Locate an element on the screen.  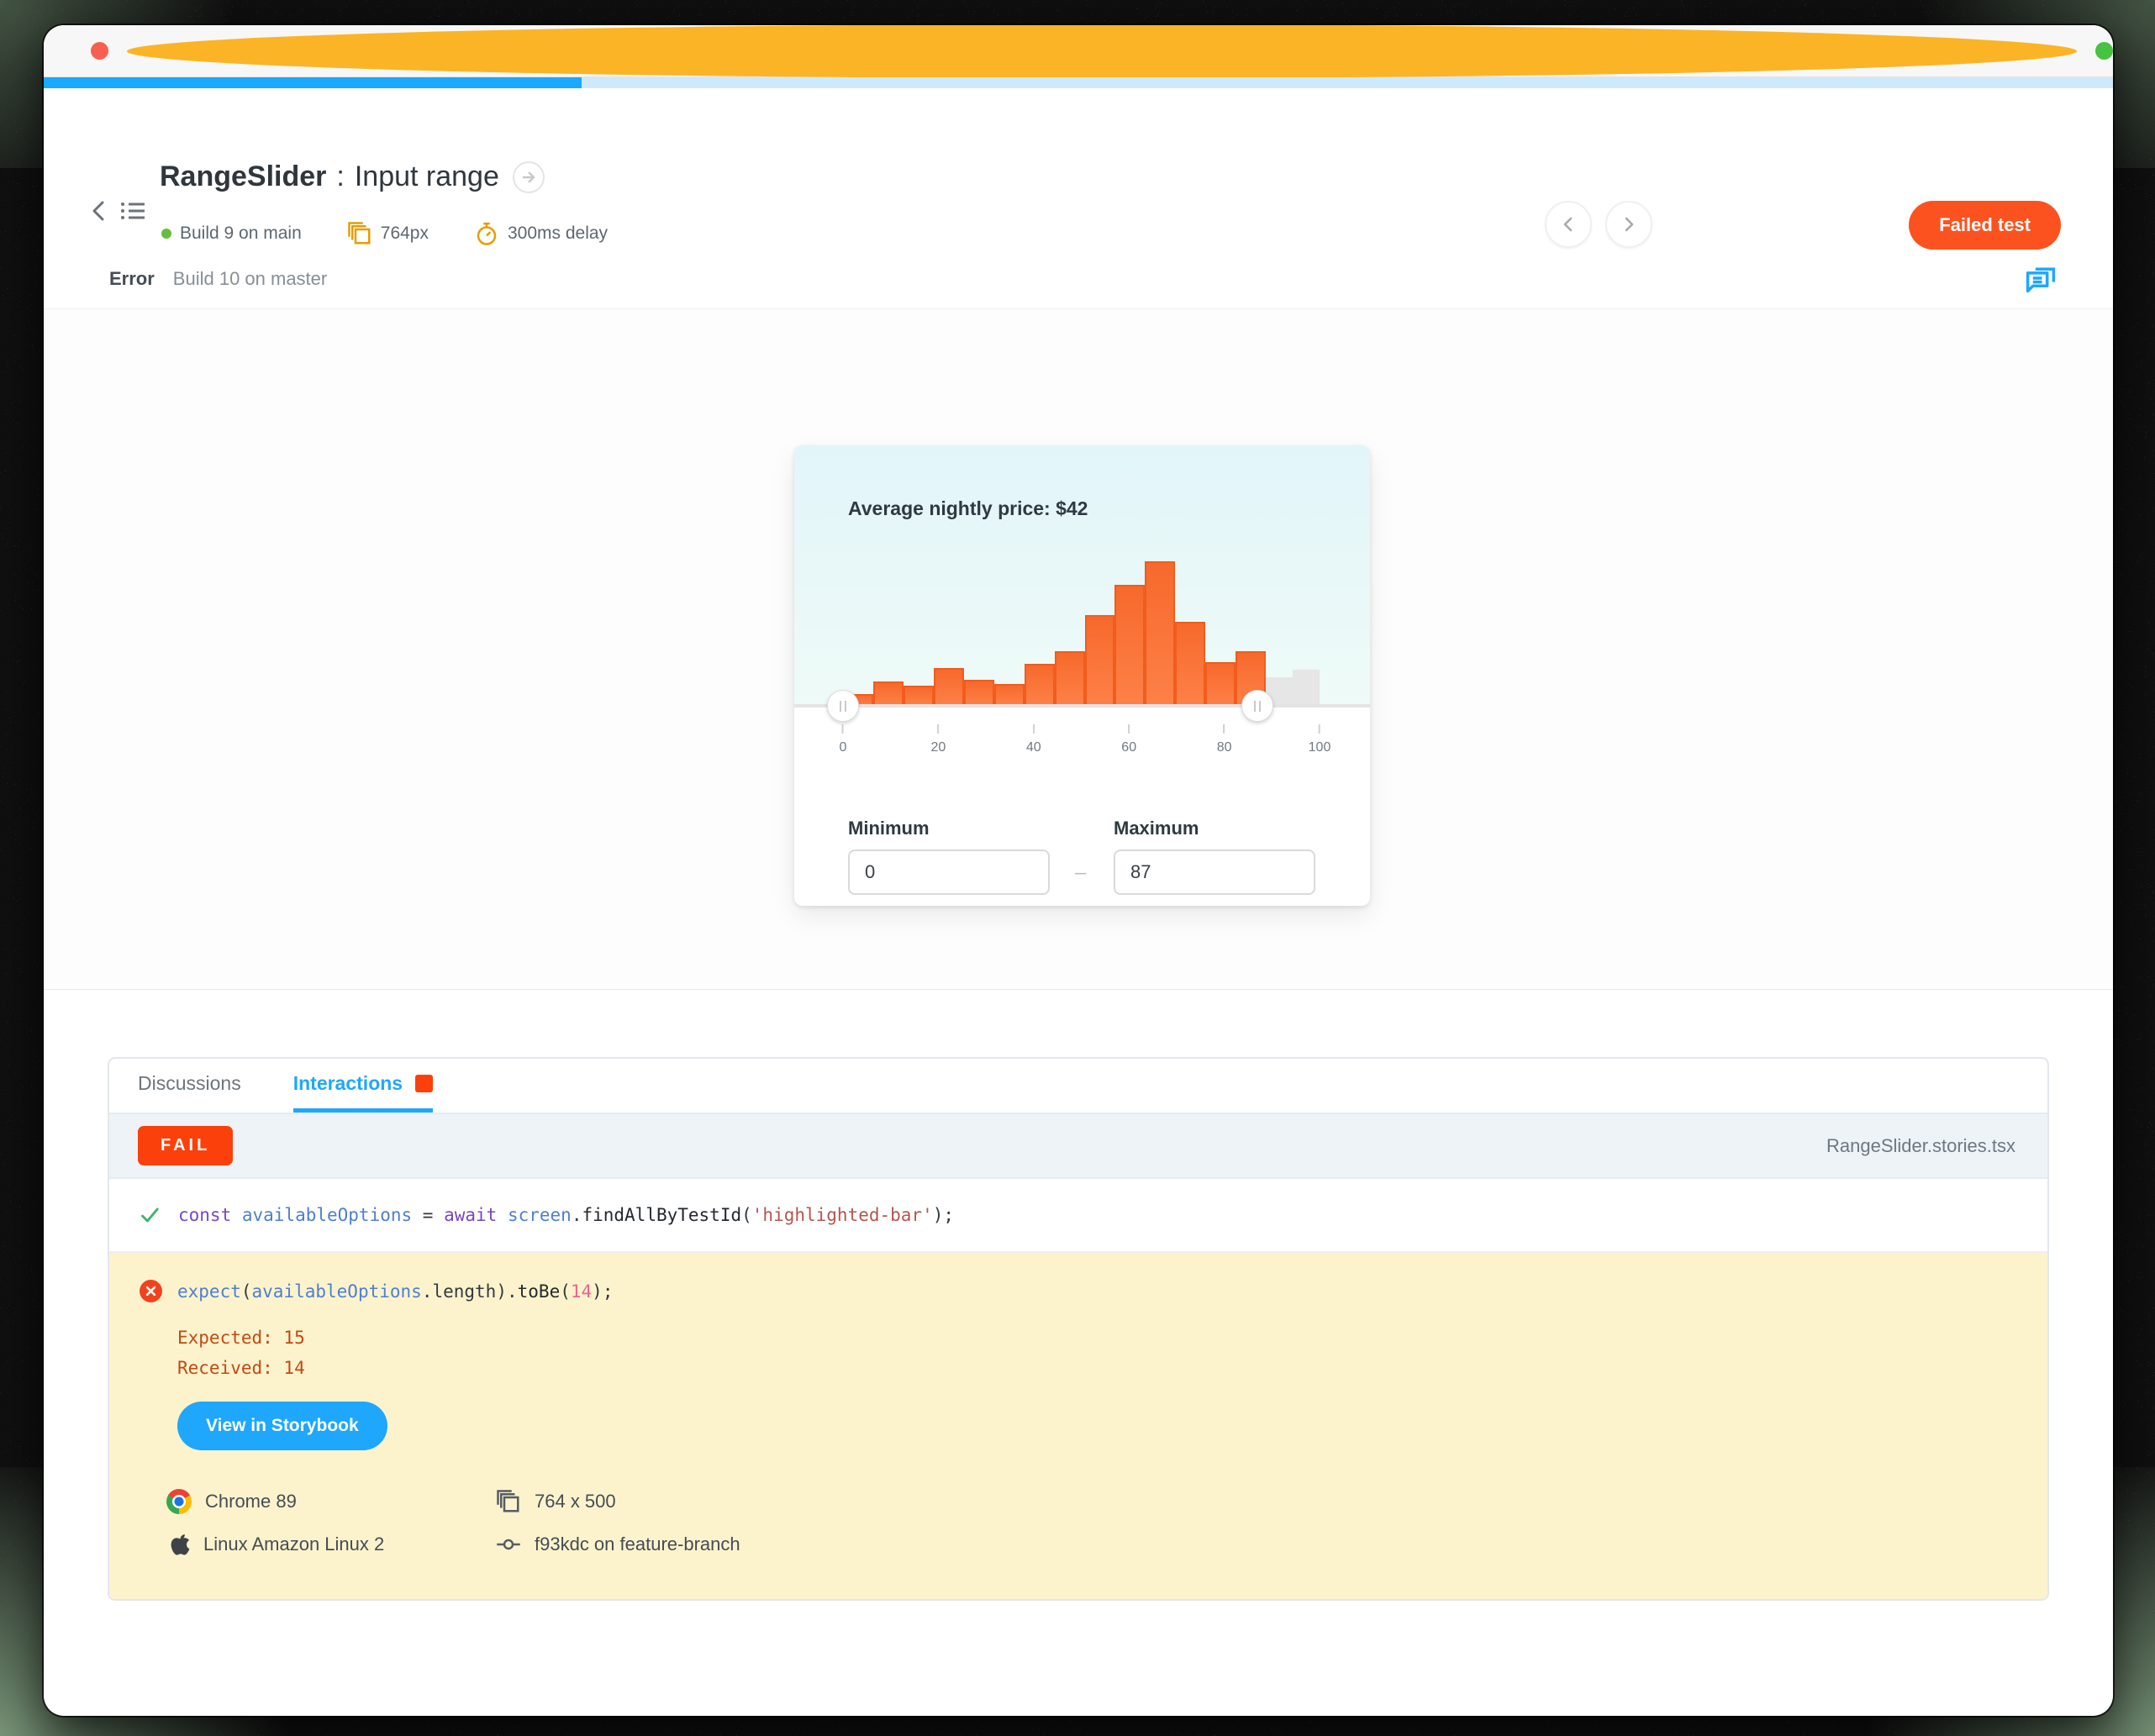
story-list-button is located at coordinates (133, 212).